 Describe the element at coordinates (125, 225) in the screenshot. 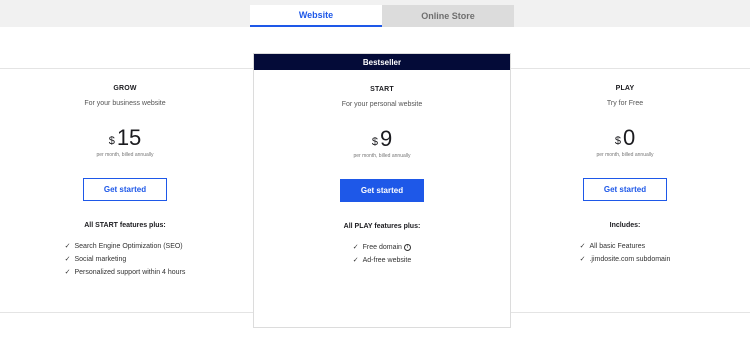

I see `features-title: All START features plus:` at that location.